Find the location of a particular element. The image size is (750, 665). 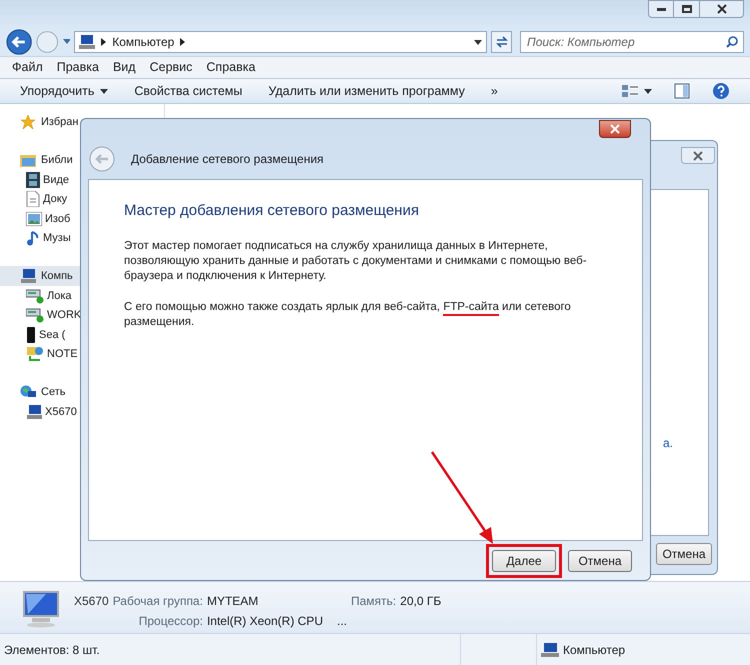

field-value: Intel(R) Xeon(R) CPU is located at coordinates (264, 621).